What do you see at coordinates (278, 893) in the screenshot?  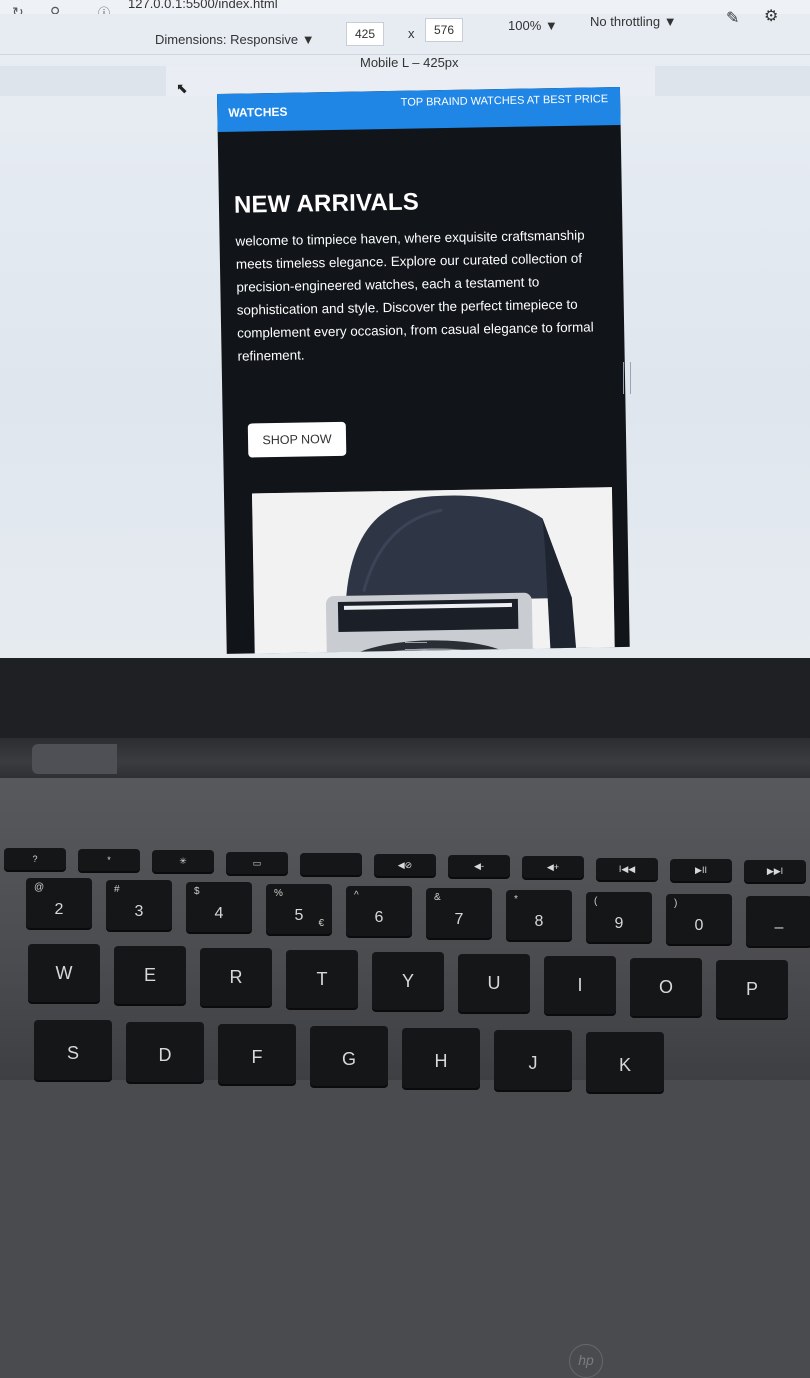 I see `key-shift-label: %` at bounding box center [278, 893].